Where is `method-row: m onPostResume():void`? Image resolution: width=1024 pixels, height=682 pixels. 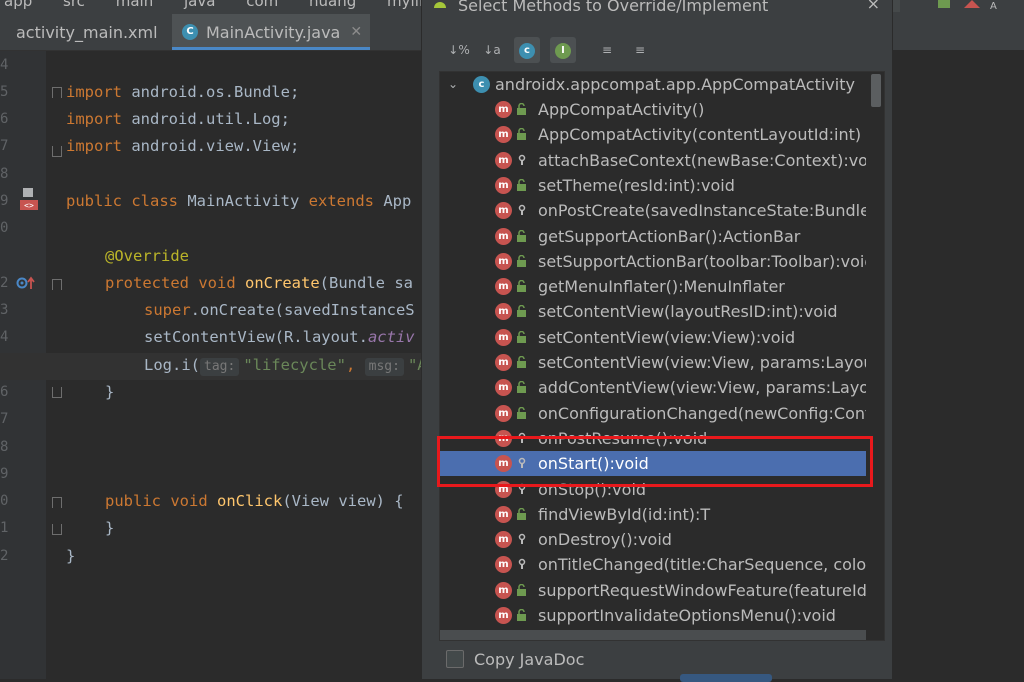 method-row: m onPostResume():void is located at coordinates (653, 438).